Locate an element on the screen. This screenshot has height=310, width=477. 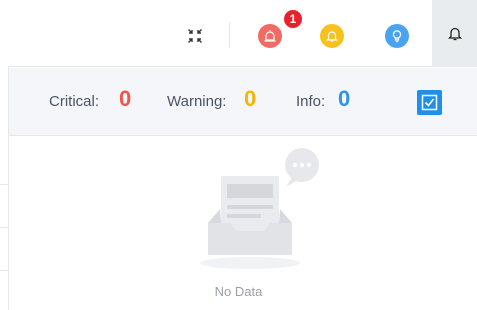
siren-icon is located at coordinates (270, 36).